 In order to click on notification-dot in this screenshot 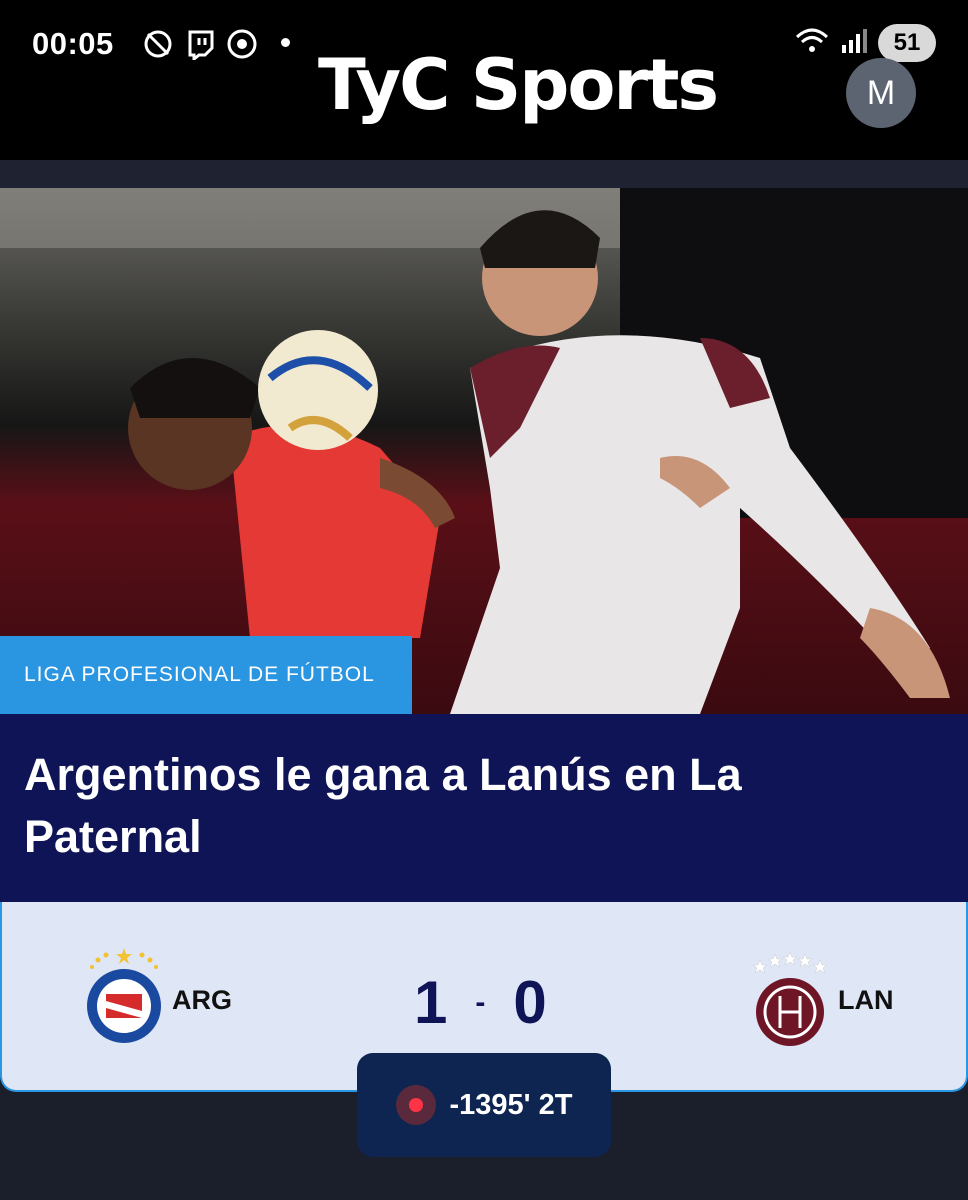, I will do `click(285, 42)`.